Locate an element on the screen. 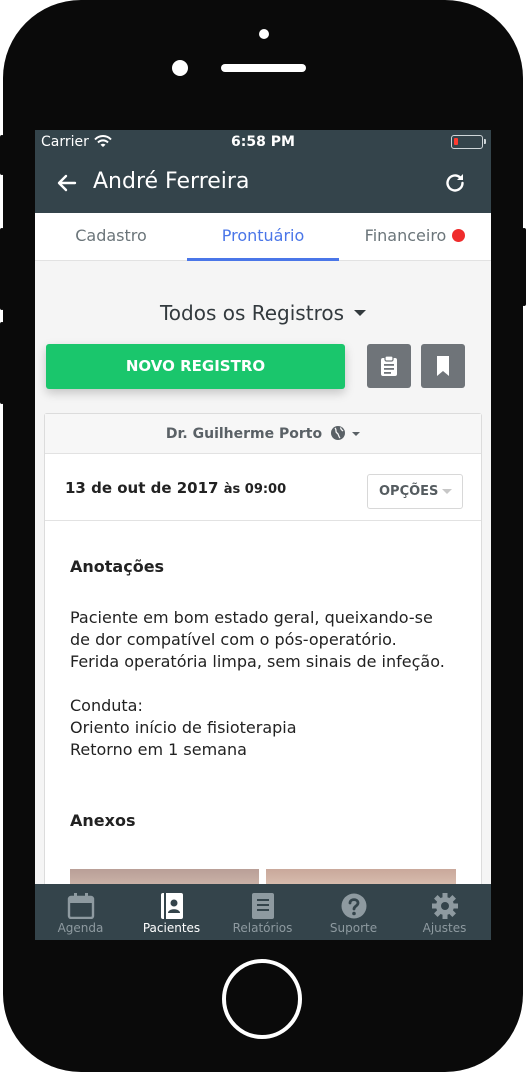  tab-financeiro: Financeiro is located at coordinates (415, 237).